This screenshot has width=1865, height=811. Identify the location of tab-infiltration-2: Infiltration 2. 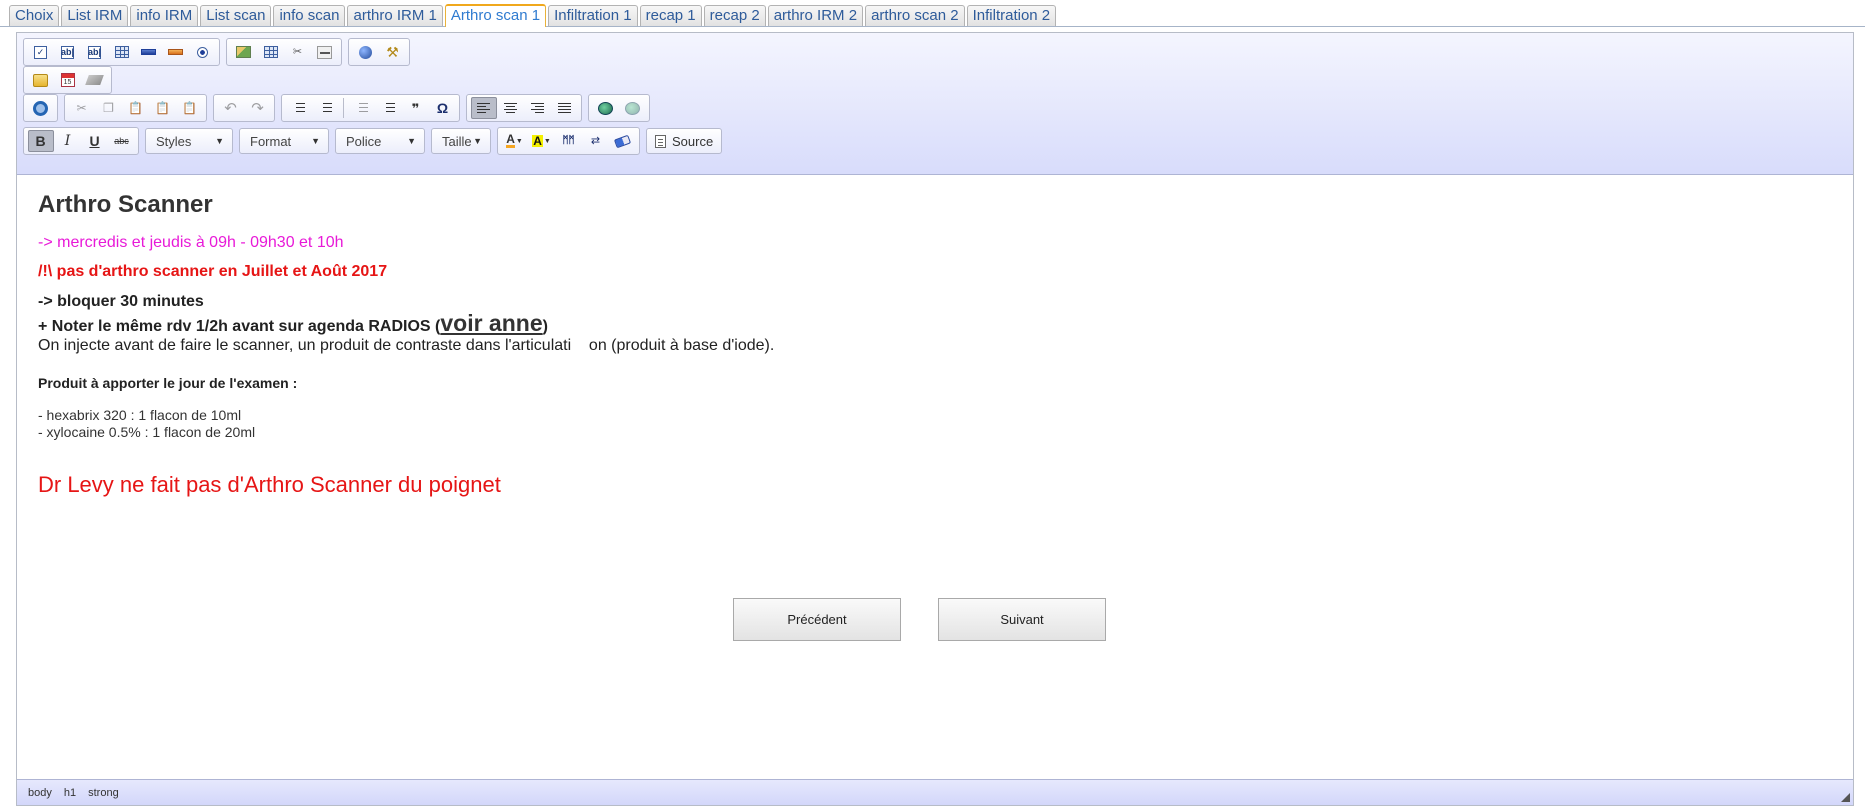
(1011, 15).